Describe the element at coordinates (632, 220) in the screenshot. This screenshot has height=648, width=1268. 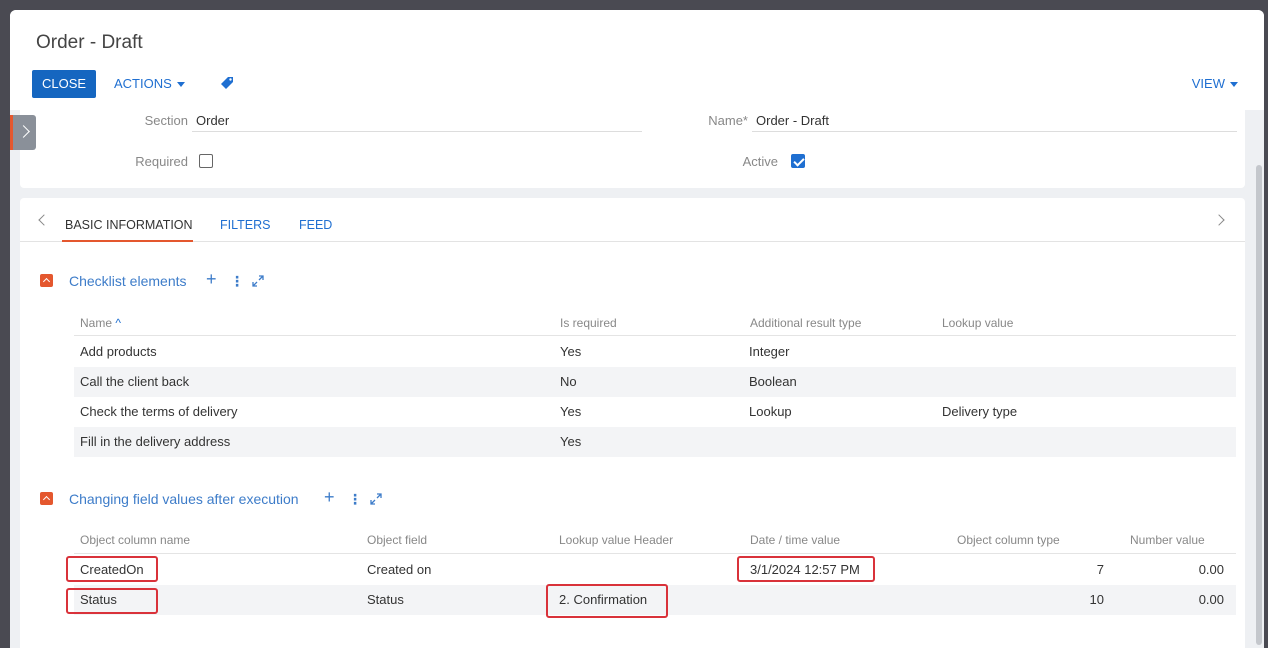
I see `tab-bar: BASIC INFORMATION FILTERS FEED` at that location.